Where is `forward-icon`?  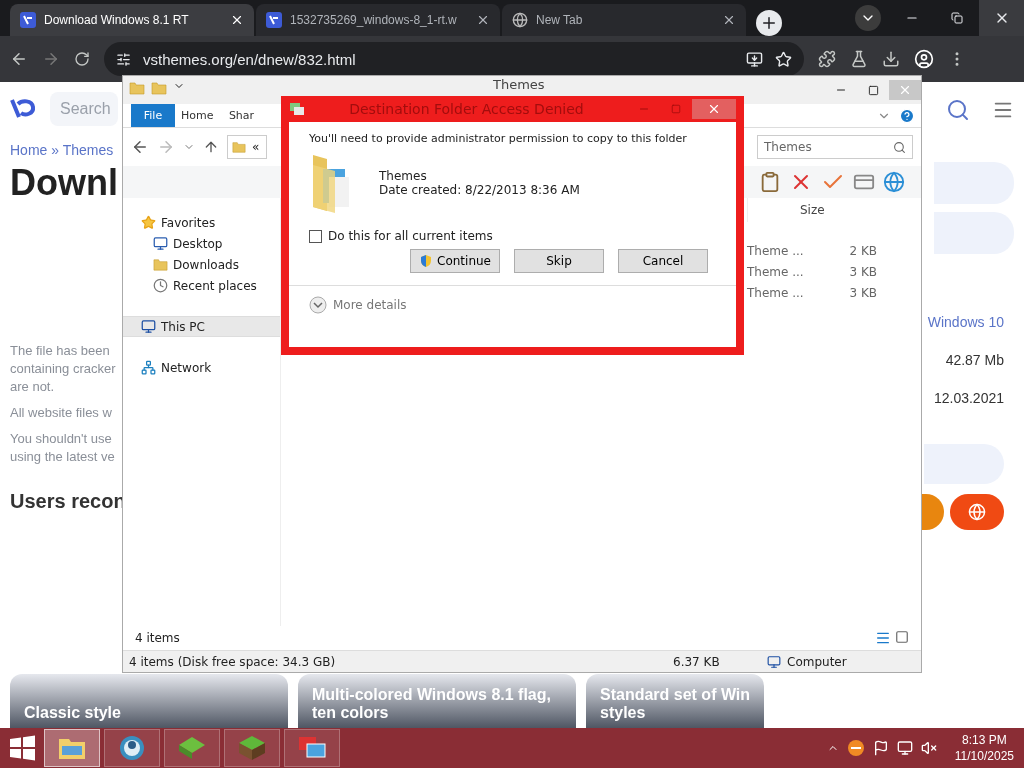
forward-icon is located at coordinates (51, 59).